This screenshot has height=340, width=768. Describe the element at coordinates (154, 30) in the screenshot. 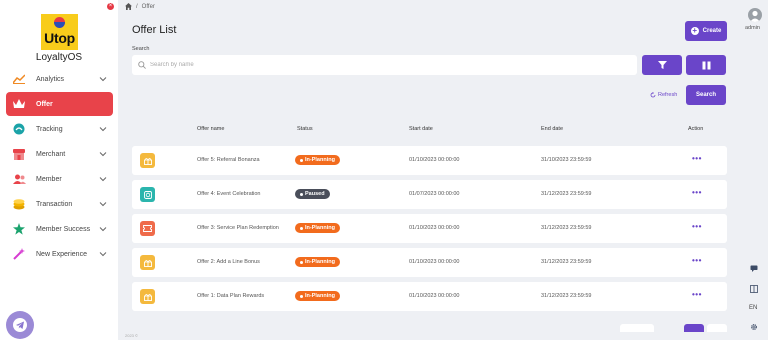

I see `page-title: Offer List` at that location.